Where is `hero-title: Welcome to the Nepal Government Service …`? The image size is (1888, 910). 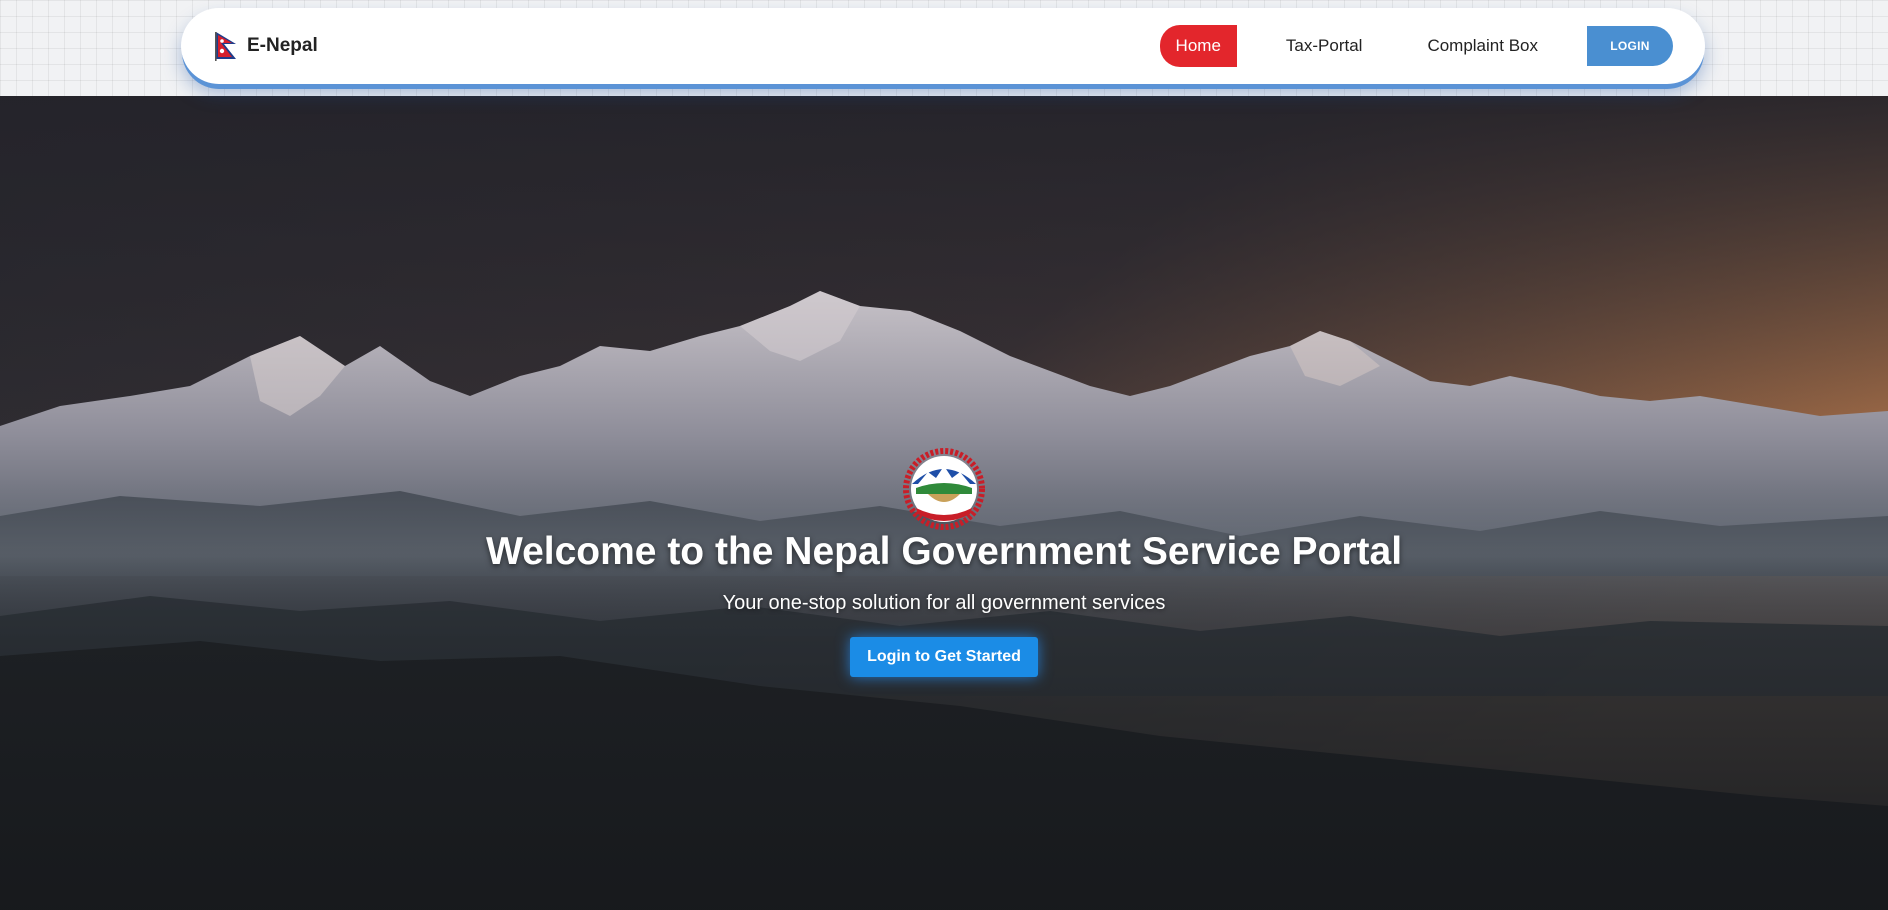 hero-title: Welcome to the Nepal Government Service … is located at coordinates (944, 551).